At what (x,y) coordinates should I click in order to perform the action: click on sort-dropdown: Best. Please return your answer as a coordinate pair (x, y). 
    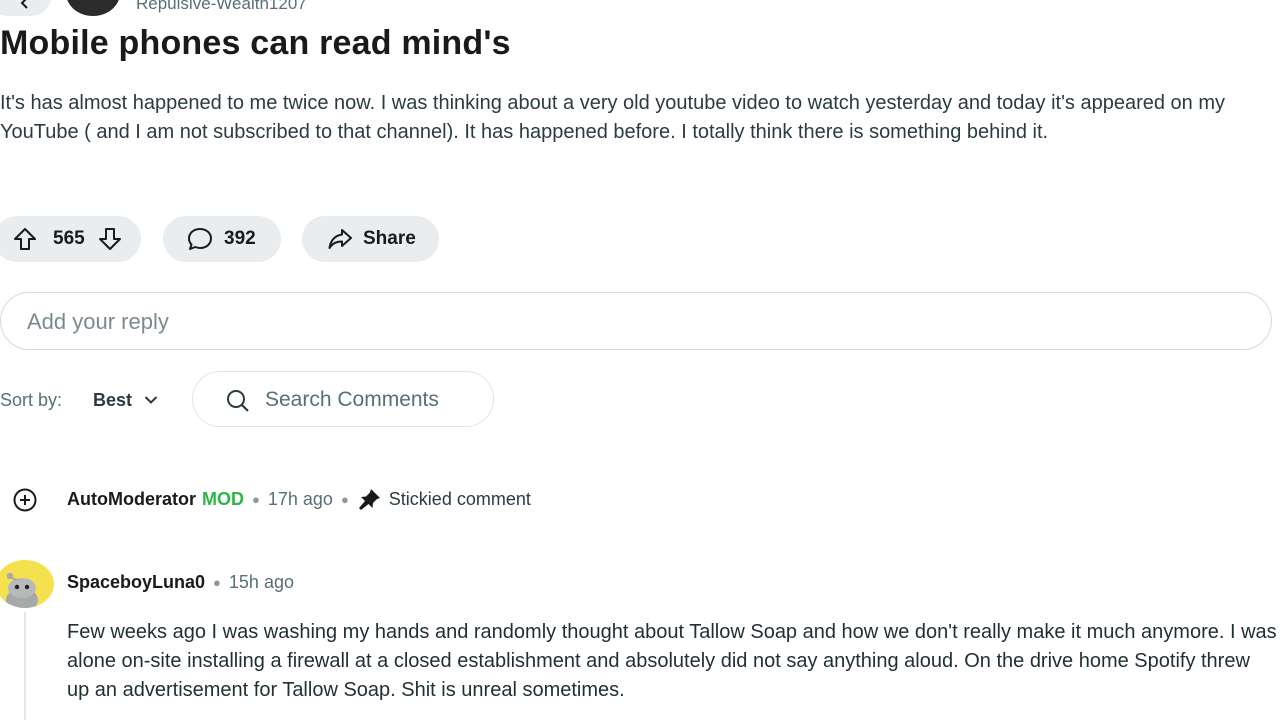
    Looking at the image, I should click on (127, 400).